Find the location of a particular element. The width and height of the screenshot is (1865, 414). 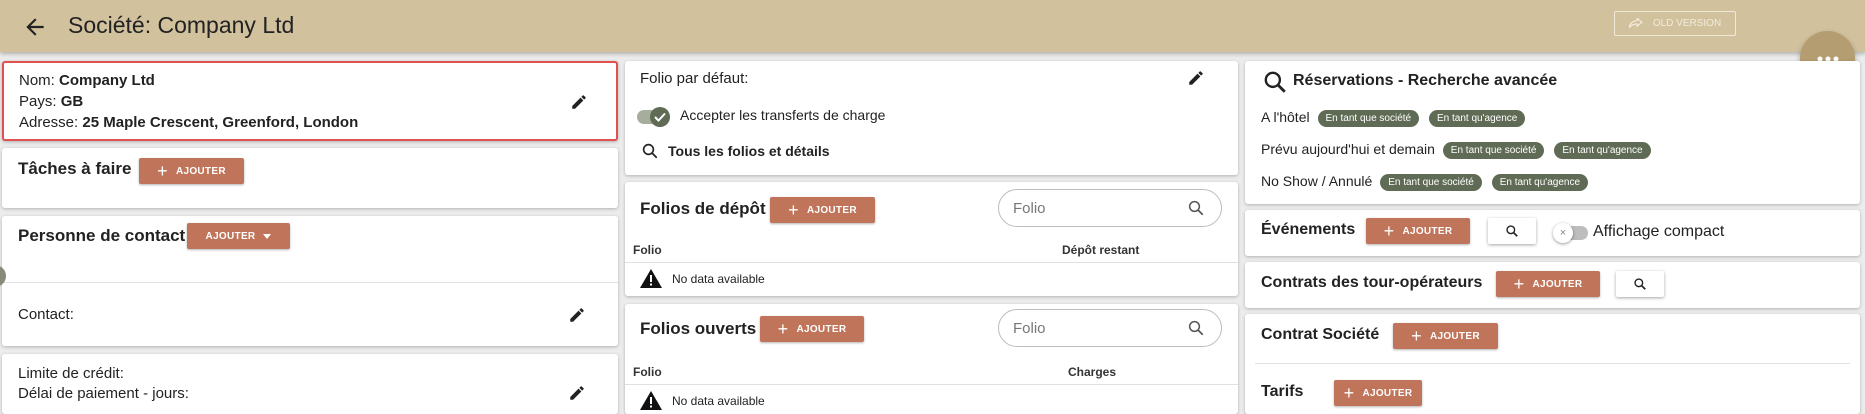

edit-company-pencil-icon is located at coordinates (579, 102).